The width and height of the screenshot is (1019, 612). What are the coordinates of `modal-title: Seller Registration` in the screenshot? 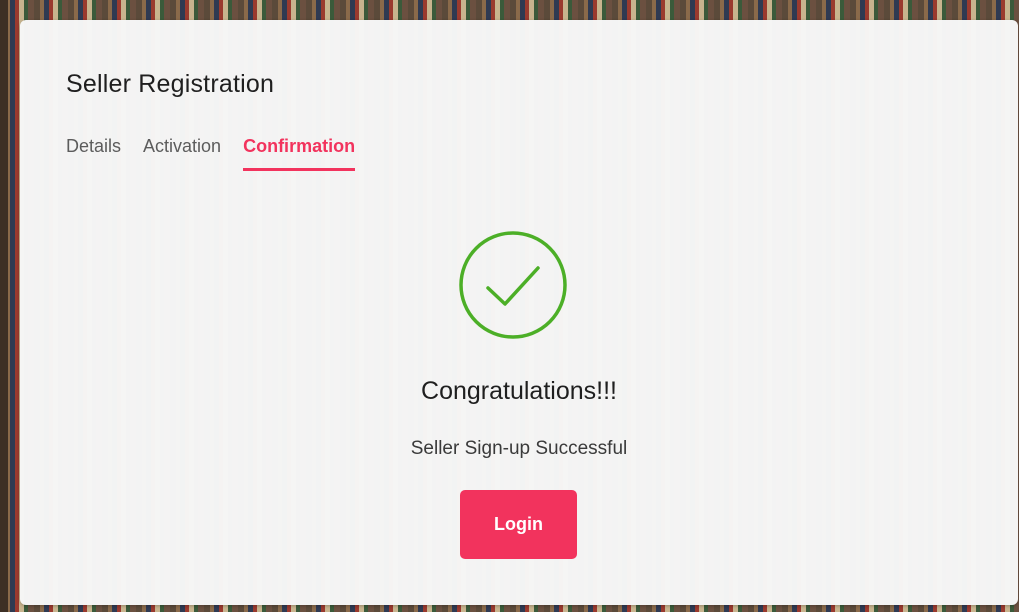 It's located at (170, 84).